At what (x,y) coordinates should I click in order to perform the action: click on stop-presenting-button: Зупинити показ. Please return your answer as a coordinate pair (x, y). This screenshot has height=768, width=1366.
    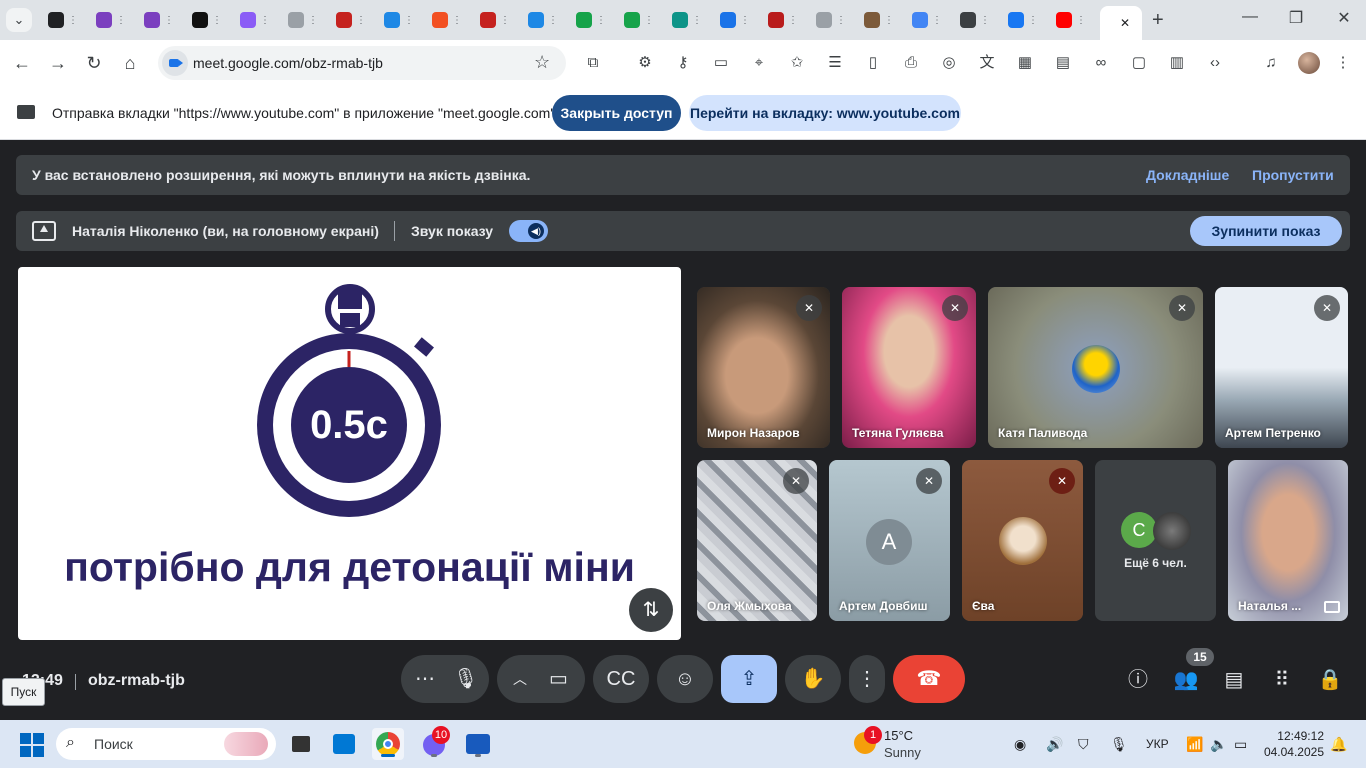
    Looking at the image, I should click on (1266, 231).